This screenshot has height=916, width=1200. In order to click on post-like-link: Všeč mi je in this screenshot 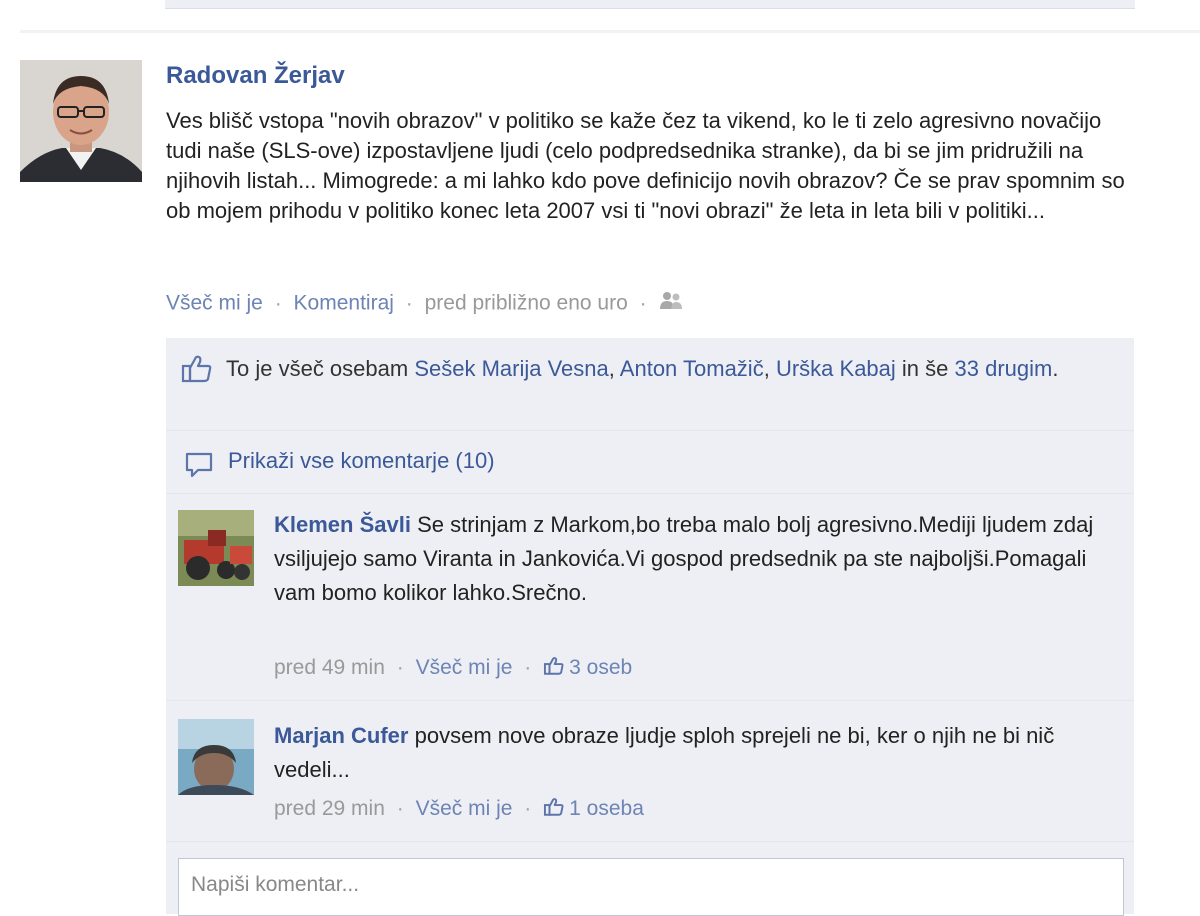, I will do `click(214, 303)`.